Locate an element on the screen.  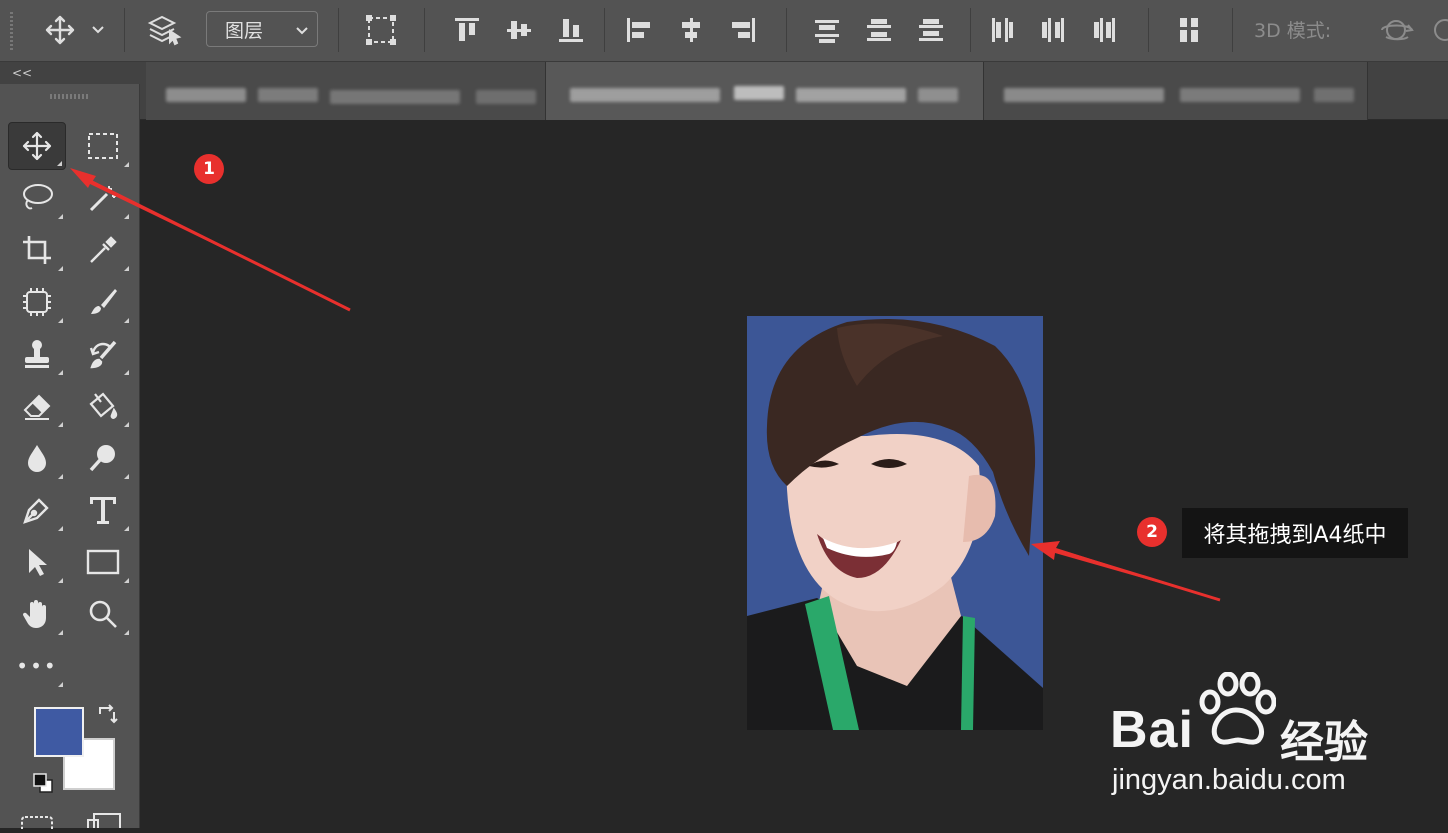
blur-tool-button is located at coordinates (37, 458).